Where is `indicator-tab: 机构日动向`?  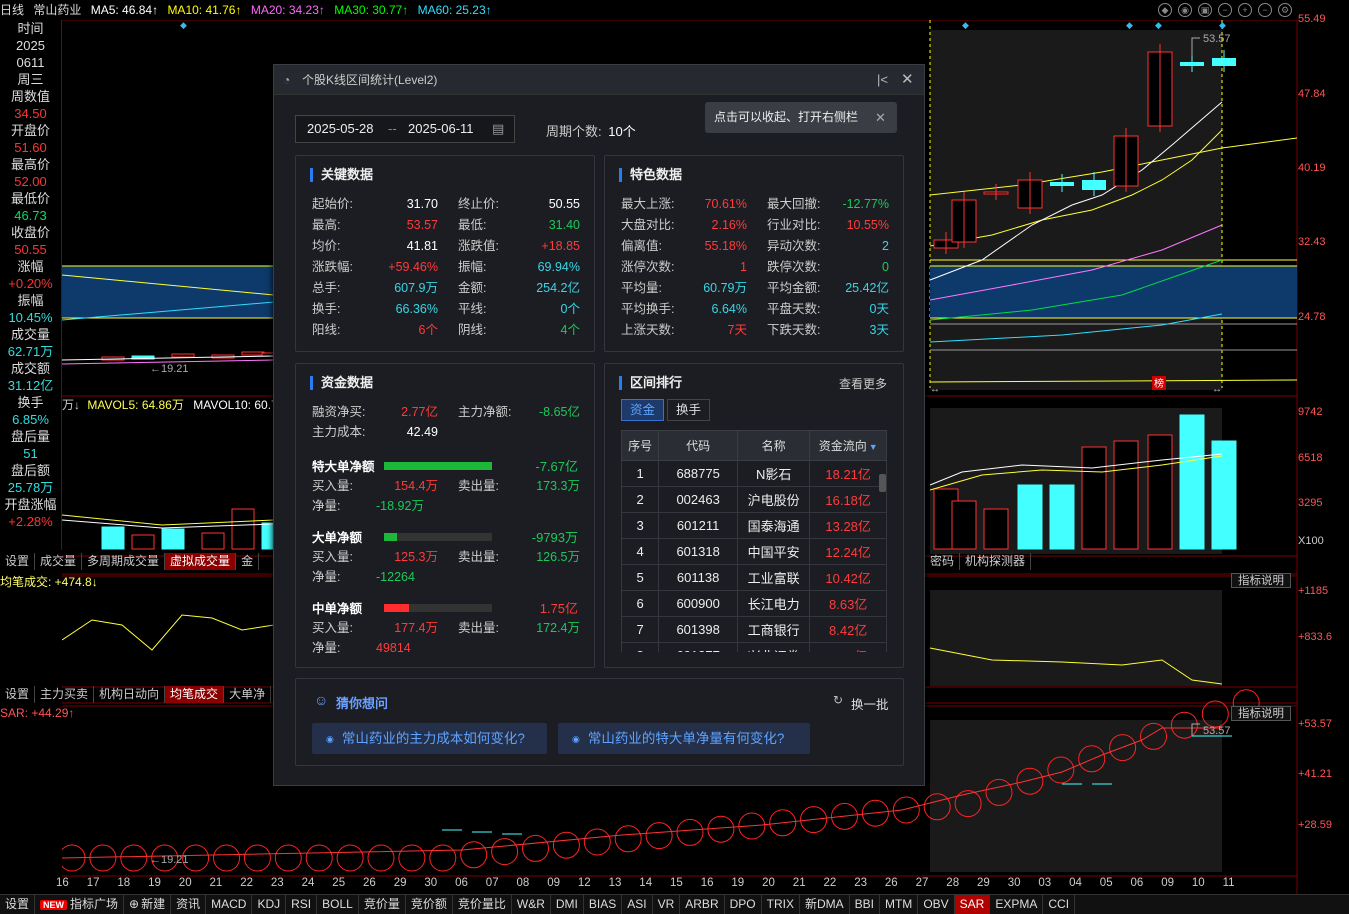
indicator-tab: 机构日动向 is located at coordinates (130, 694).